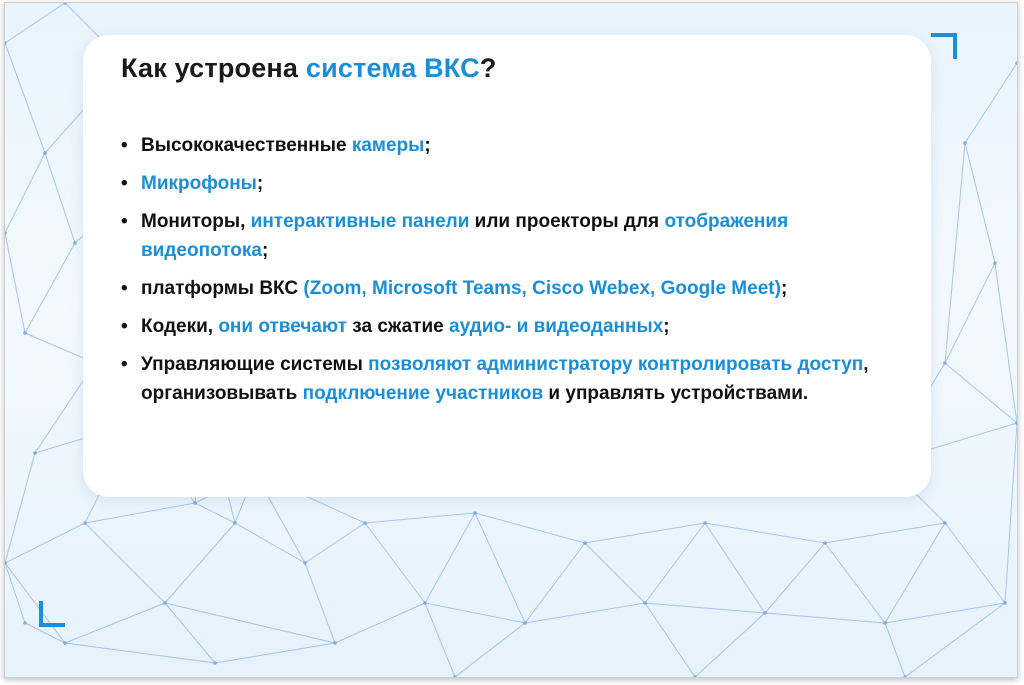 This screenshot has height=685, width=1024. What do you see at coordinates (213, 68) in the screenshot?
I see `title-text: Как устроена` at bounding box center [213, 68].